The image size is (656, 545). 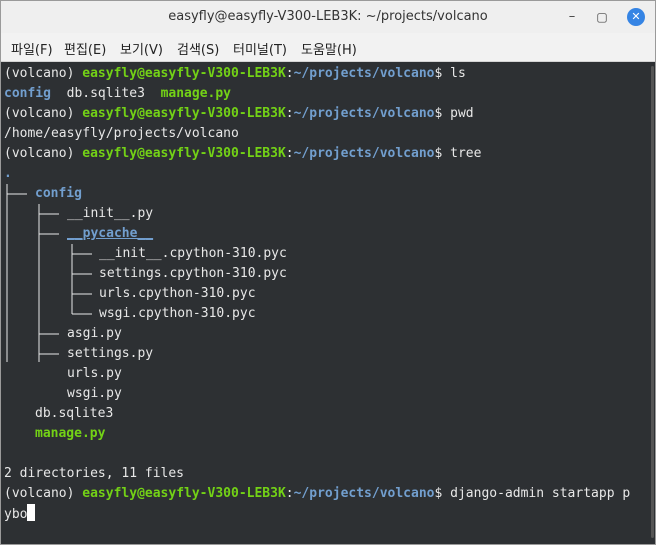 What do you see at coordinates (177, 313) in the screenshot?
I see `tree-file: wsgi.cpython-310.pyc` at bounding box center [177, 313].